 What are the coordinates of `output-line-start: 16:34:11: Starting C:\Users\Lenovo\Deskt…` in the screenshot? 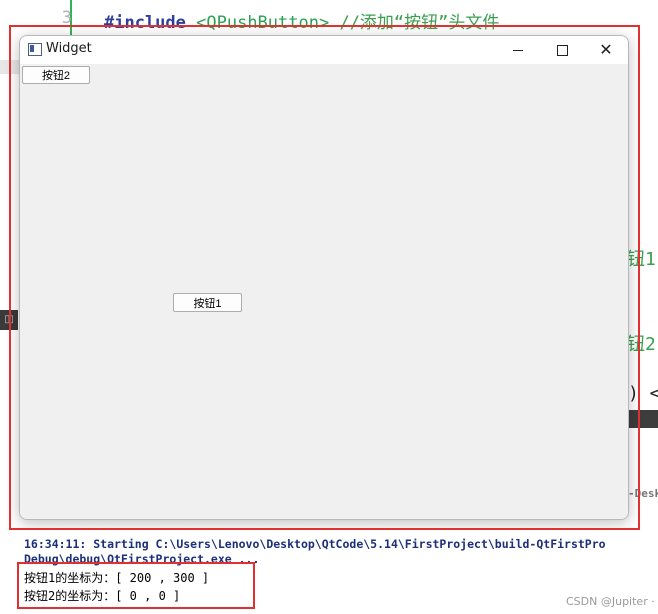 It's located at (315, 544).